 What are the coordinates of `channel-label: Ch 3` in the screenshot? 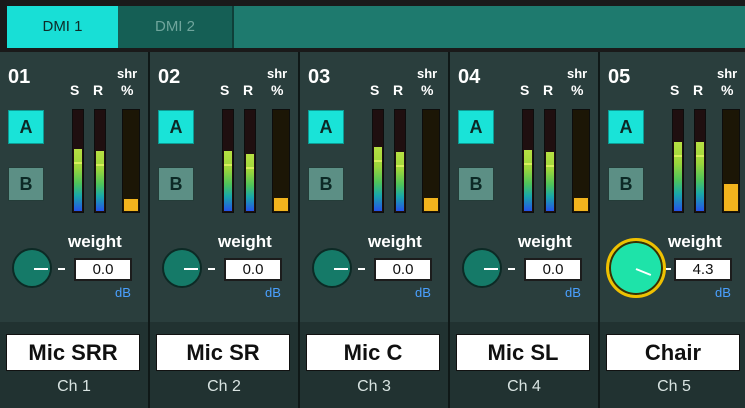 It's located at (374, 386).